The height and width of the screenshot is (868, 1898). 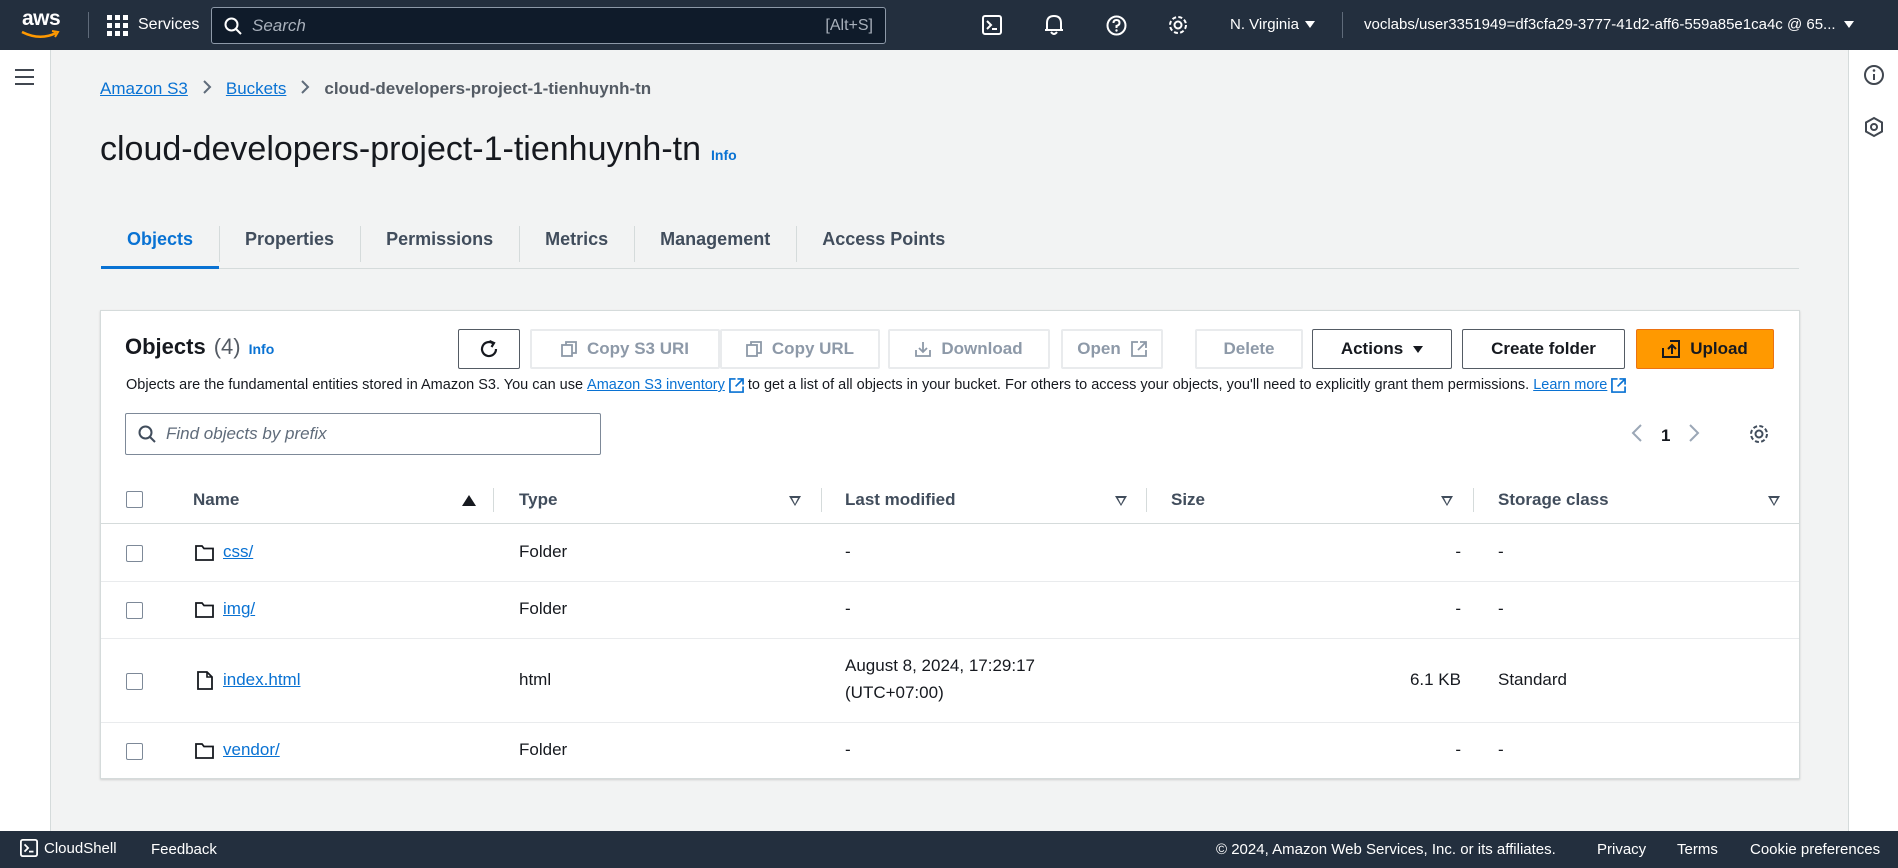 I want to click on table-row: img/ Folder - - -, so click(x=950, y=610).